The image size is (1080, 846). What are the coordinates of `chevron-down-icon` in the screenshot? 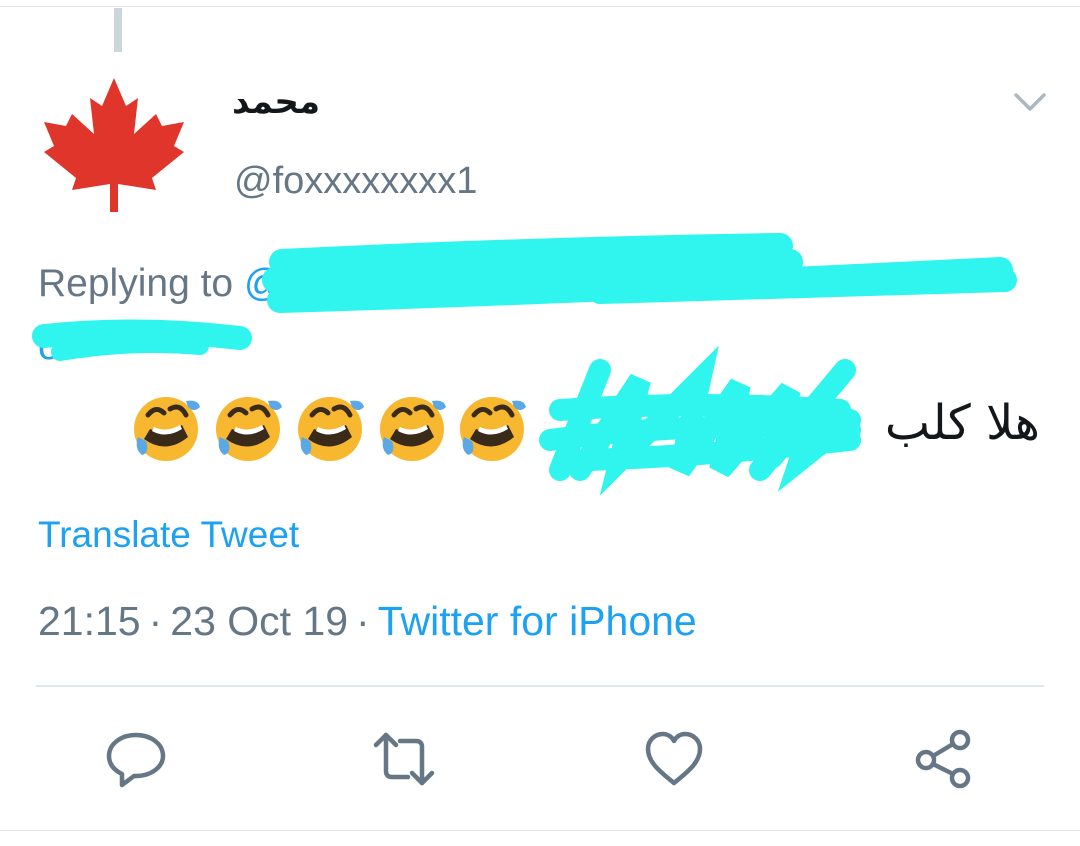 It's located at (1030, 102).